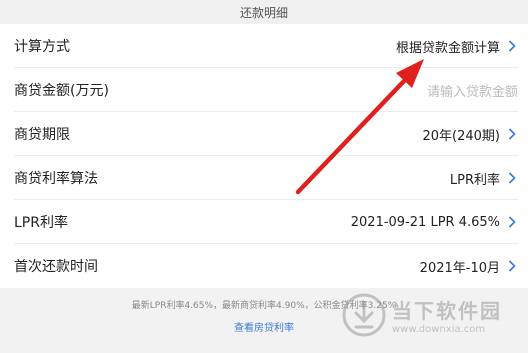  Describe the element at coordinates (264, 326) in the screenshot. I see `view-rates-link: 查看房贷利率` at that location.